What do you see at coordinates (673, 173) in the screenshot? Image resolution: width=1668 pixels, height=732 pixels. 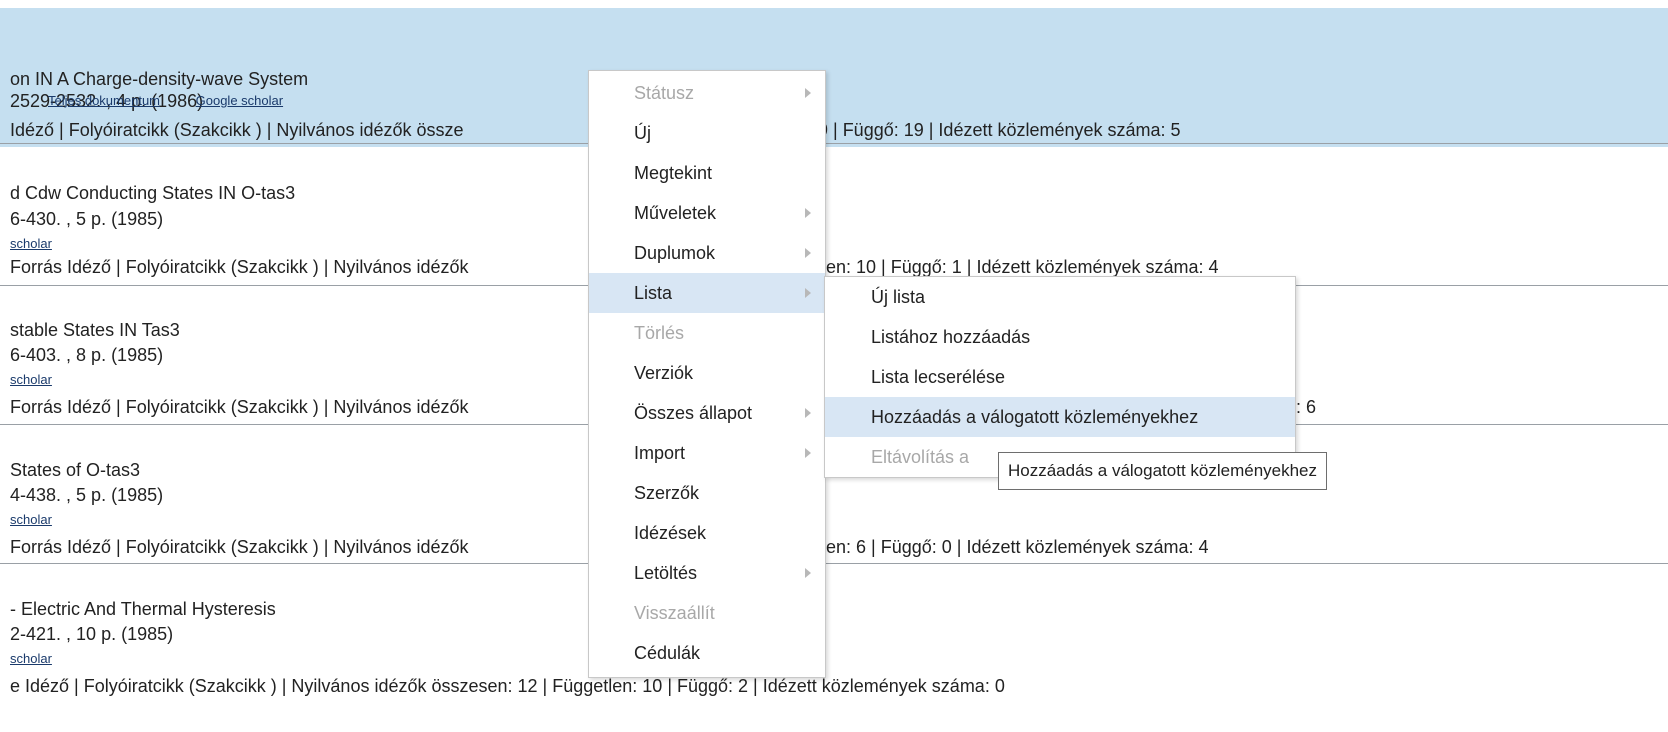 I see `menu-item-label: Megtekint` at bounding box center [673, 173].